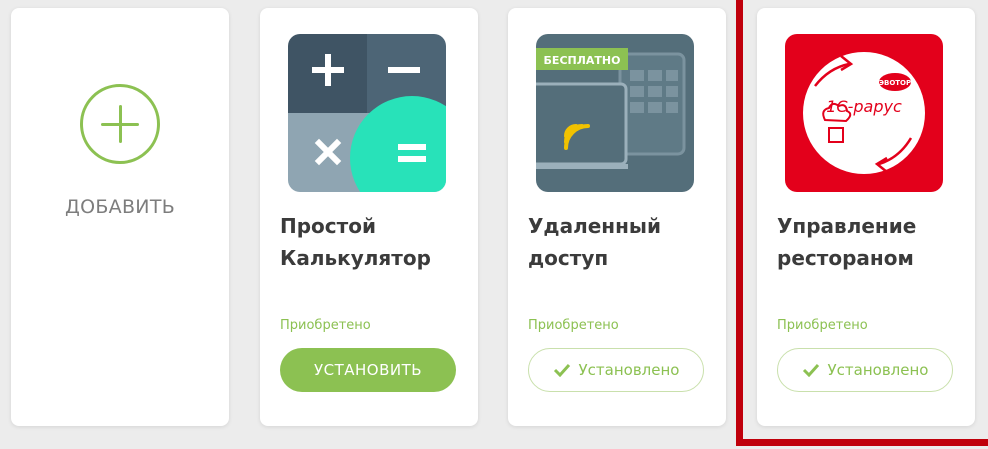 The image size is (988, 449). What do you see at coordinates (355, 242) in the screenshot?
I see `app-title: Простой Калькулятор` at bounding box center [355, 242].